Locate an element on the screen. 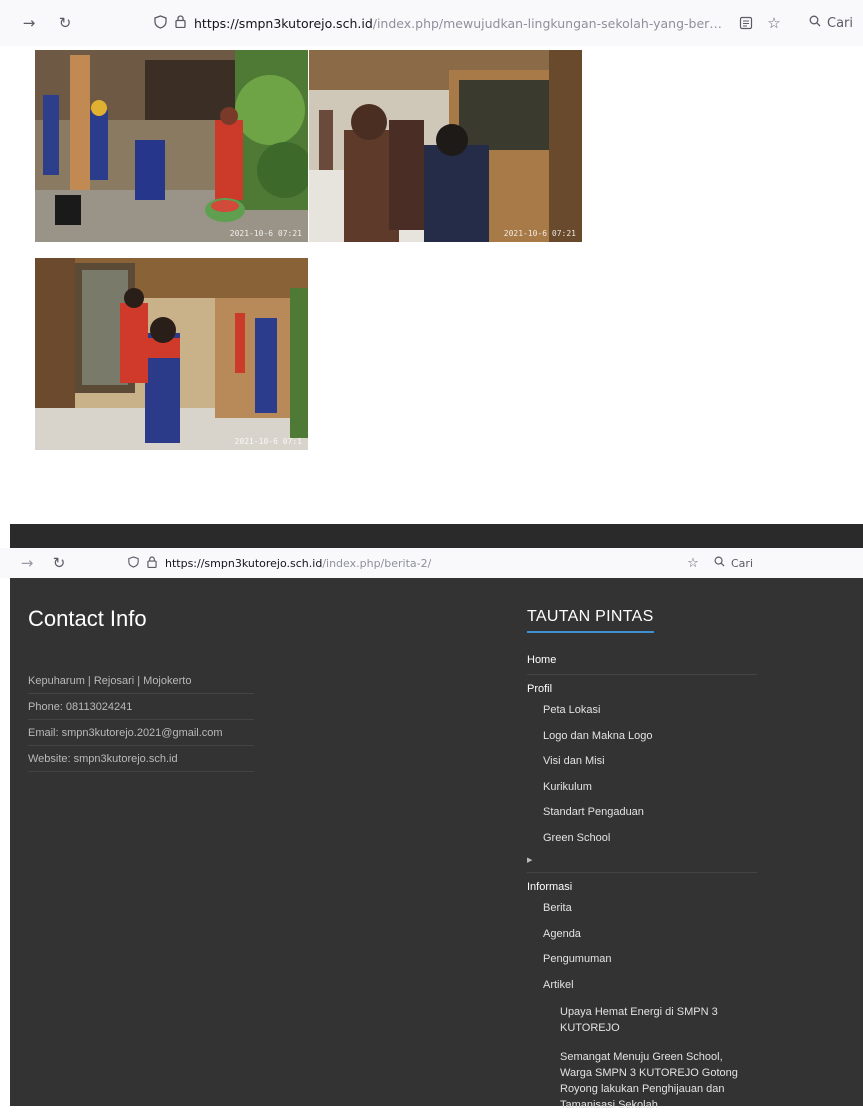 This screenshot has width=863, height=1118. menu-item-kurikulum: Kurikulum is located at coordinates (642, 789).